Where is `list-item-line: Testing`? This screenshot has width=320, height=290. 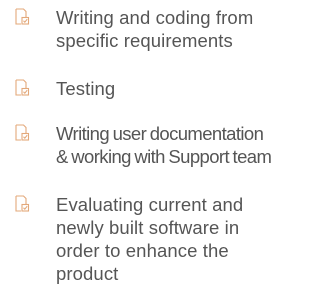 list-item-line: Testing is located at coordinates (86, 88).